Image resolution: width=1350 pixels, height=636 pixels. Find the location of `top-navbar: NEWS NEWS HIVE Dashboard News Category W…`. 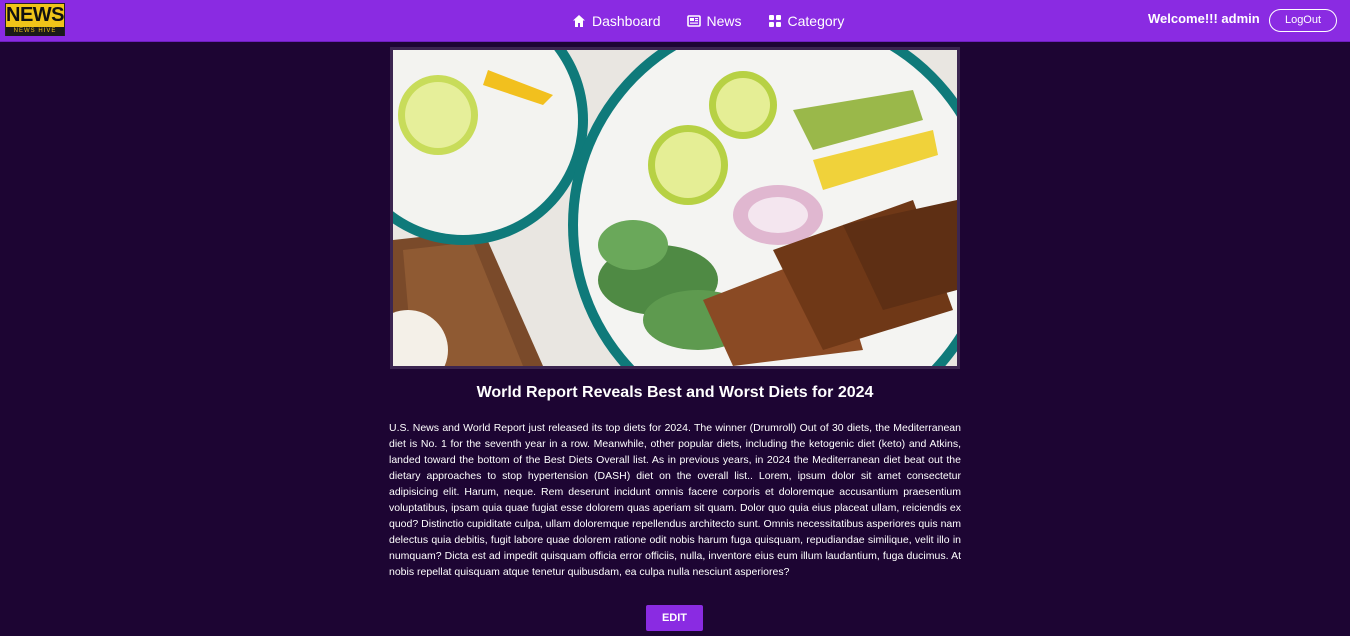

top-navbar: NEWS NEWS HIVE Dashboard News Category W… is located at coordinates (675, 21).